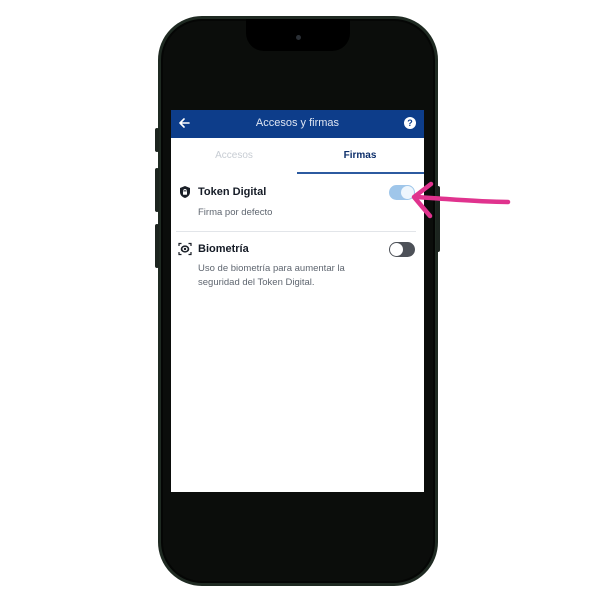 This screenshot has height=600, width=600. Describe the element at coordinates (185, 192) in the screenshot. I see `shield-lock-icon` at that location.